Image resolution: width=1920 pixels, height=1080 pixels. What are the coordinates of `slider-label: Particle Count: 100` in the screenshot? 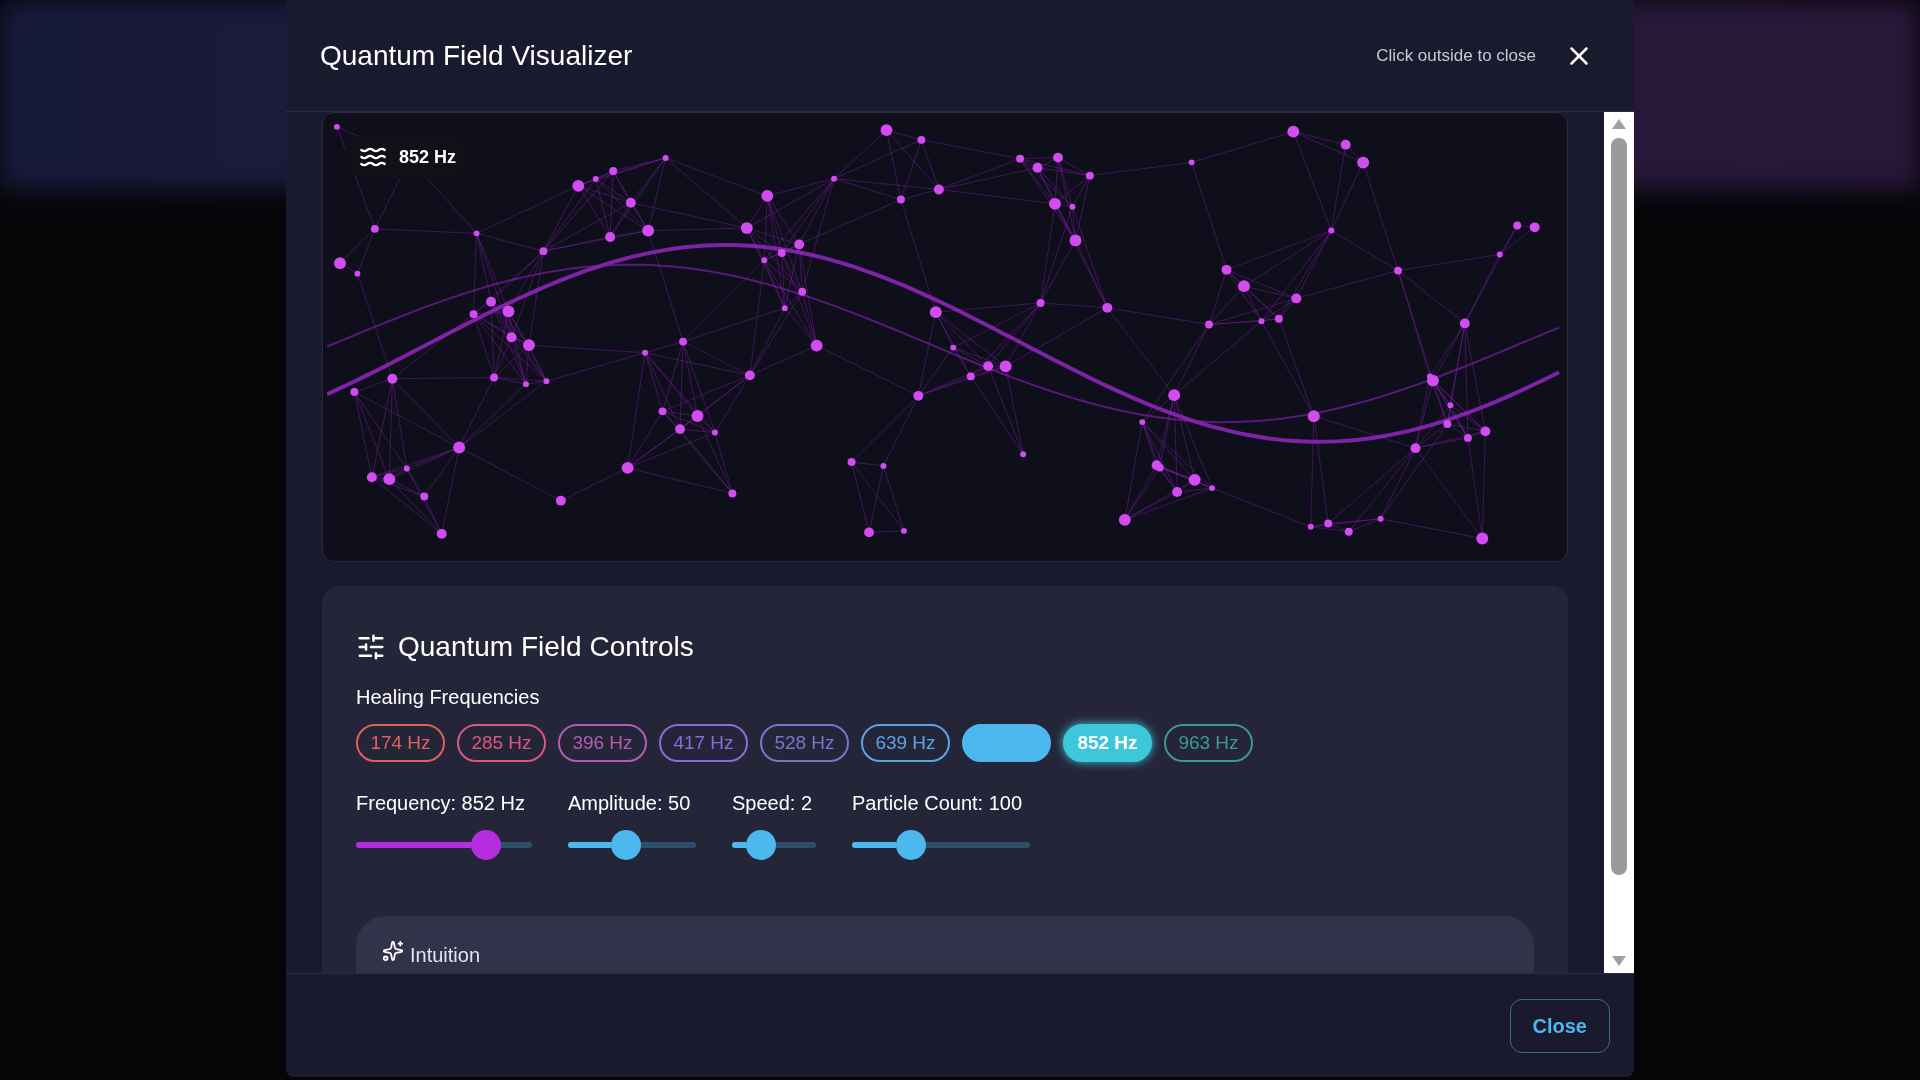 It's located at (938, 803).